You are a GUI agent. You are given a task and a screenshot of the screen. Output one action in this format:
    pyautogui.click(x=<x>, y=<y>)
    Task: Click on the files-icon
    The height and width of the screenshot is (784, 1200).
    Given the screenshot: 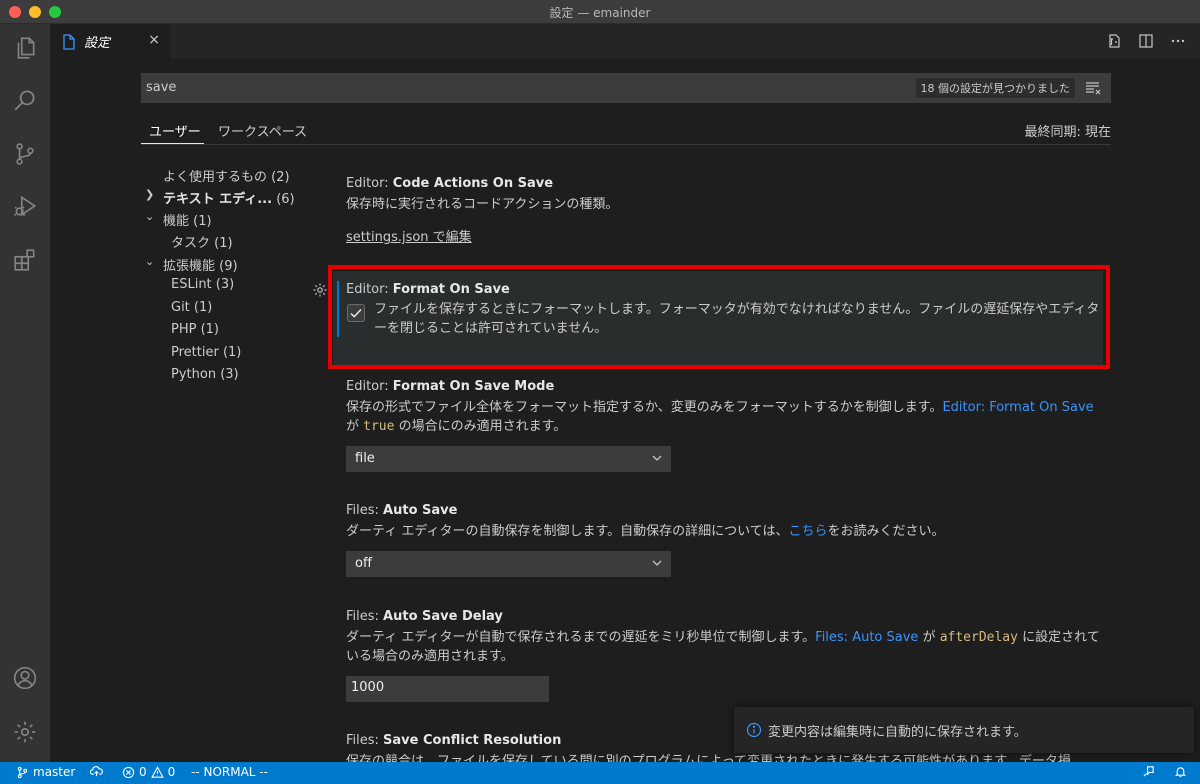 What is the action you would take?
    pyautogui.click(x=26, y=48)
    